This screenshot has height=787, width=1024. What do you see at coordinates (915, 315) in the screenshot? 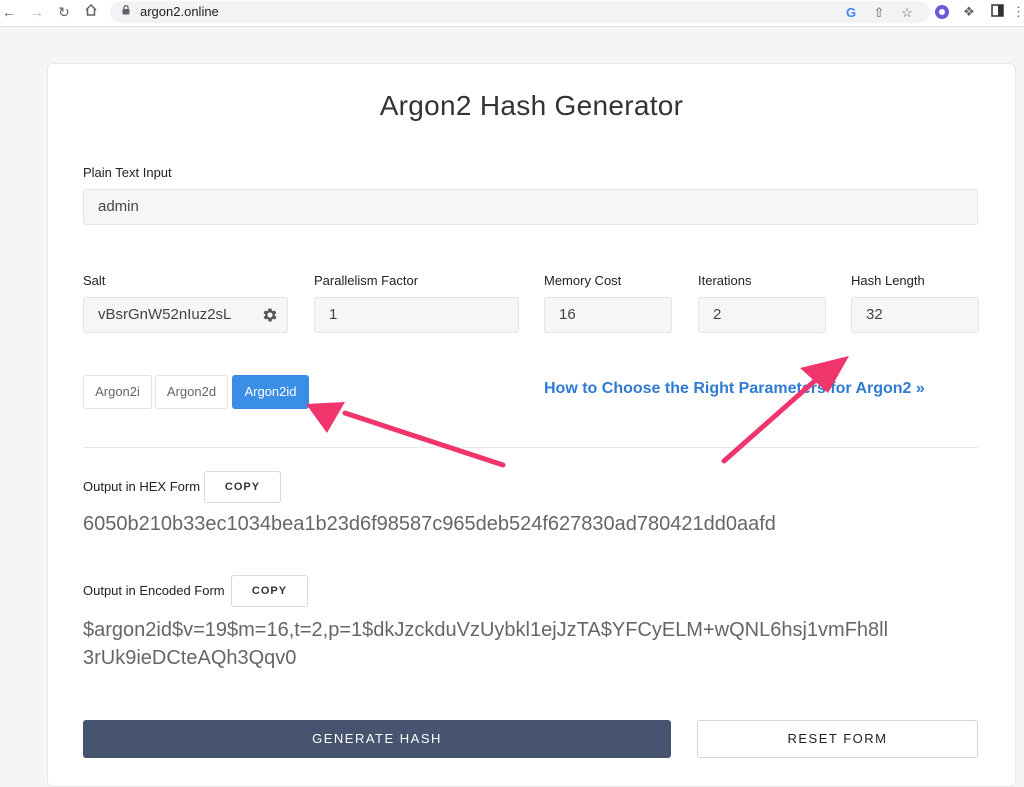
I see `hash-length-input: 32` at bounding box center [915, 315].